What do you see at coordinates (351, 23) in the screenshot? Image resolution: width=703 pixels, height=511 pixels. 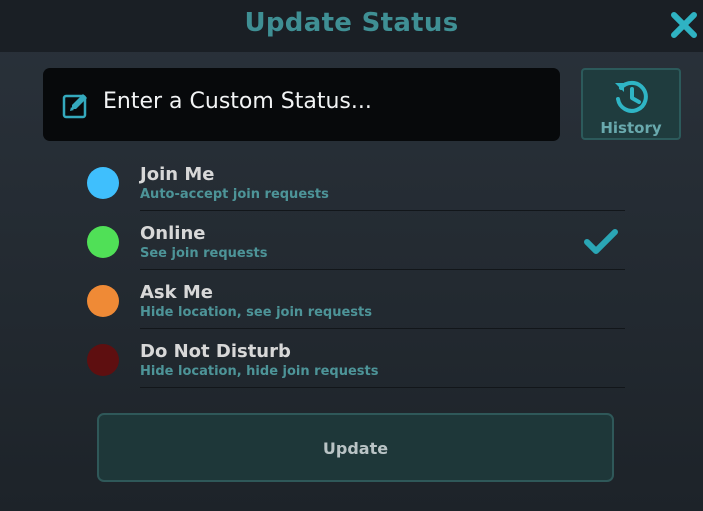 I see `dialog-title: Update Status` at bounding box center [351, 23].